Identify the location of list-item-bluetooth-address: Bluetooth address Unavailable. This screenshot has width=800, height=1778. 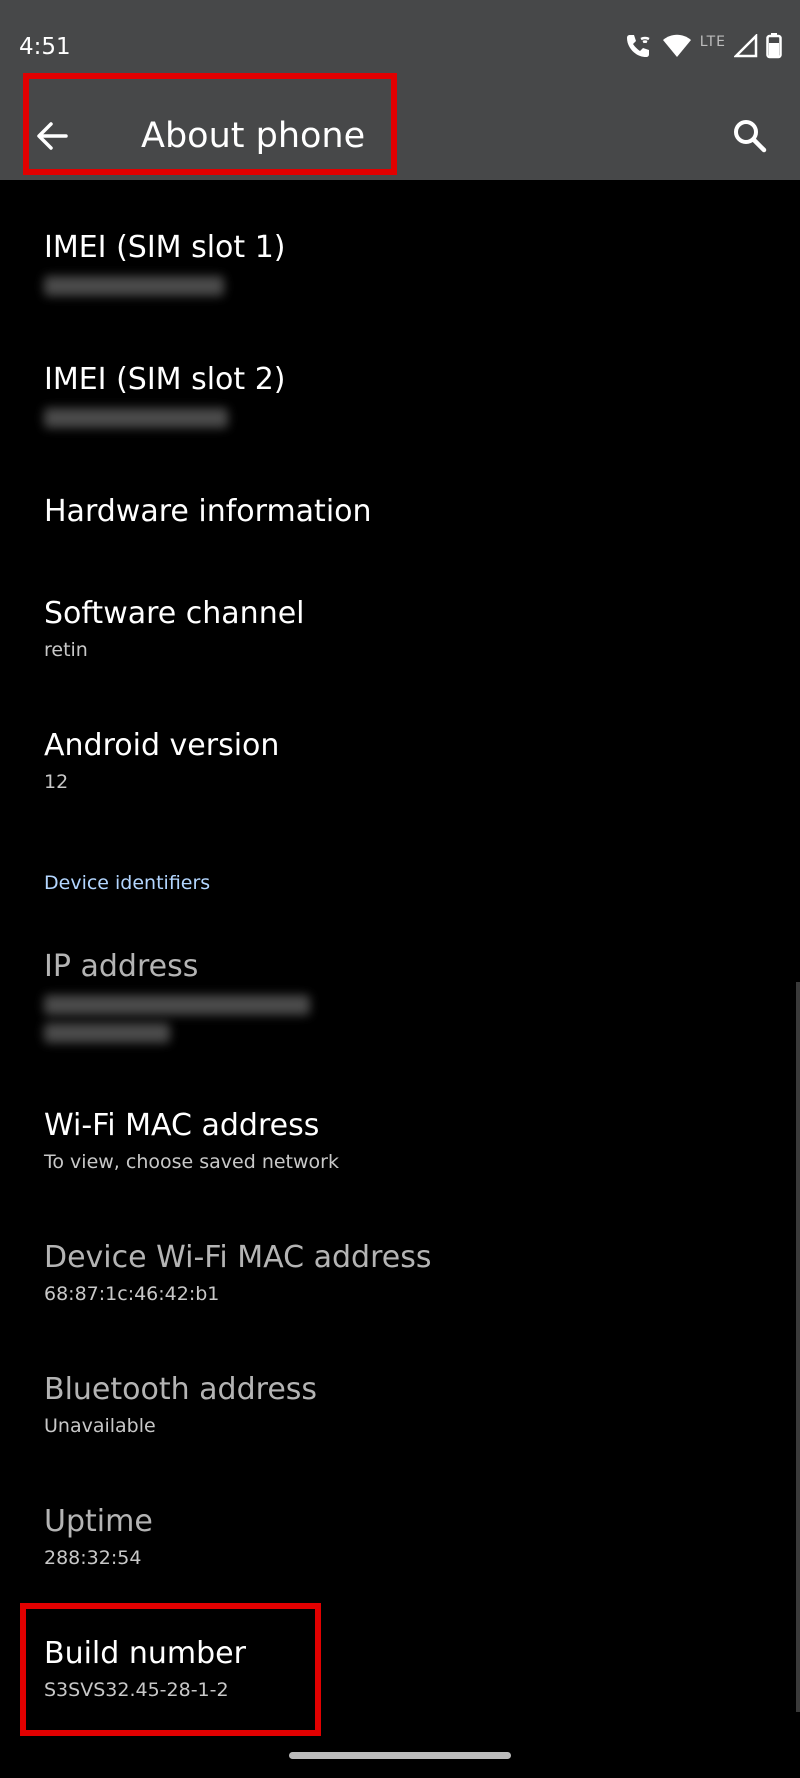
(402, 1405).